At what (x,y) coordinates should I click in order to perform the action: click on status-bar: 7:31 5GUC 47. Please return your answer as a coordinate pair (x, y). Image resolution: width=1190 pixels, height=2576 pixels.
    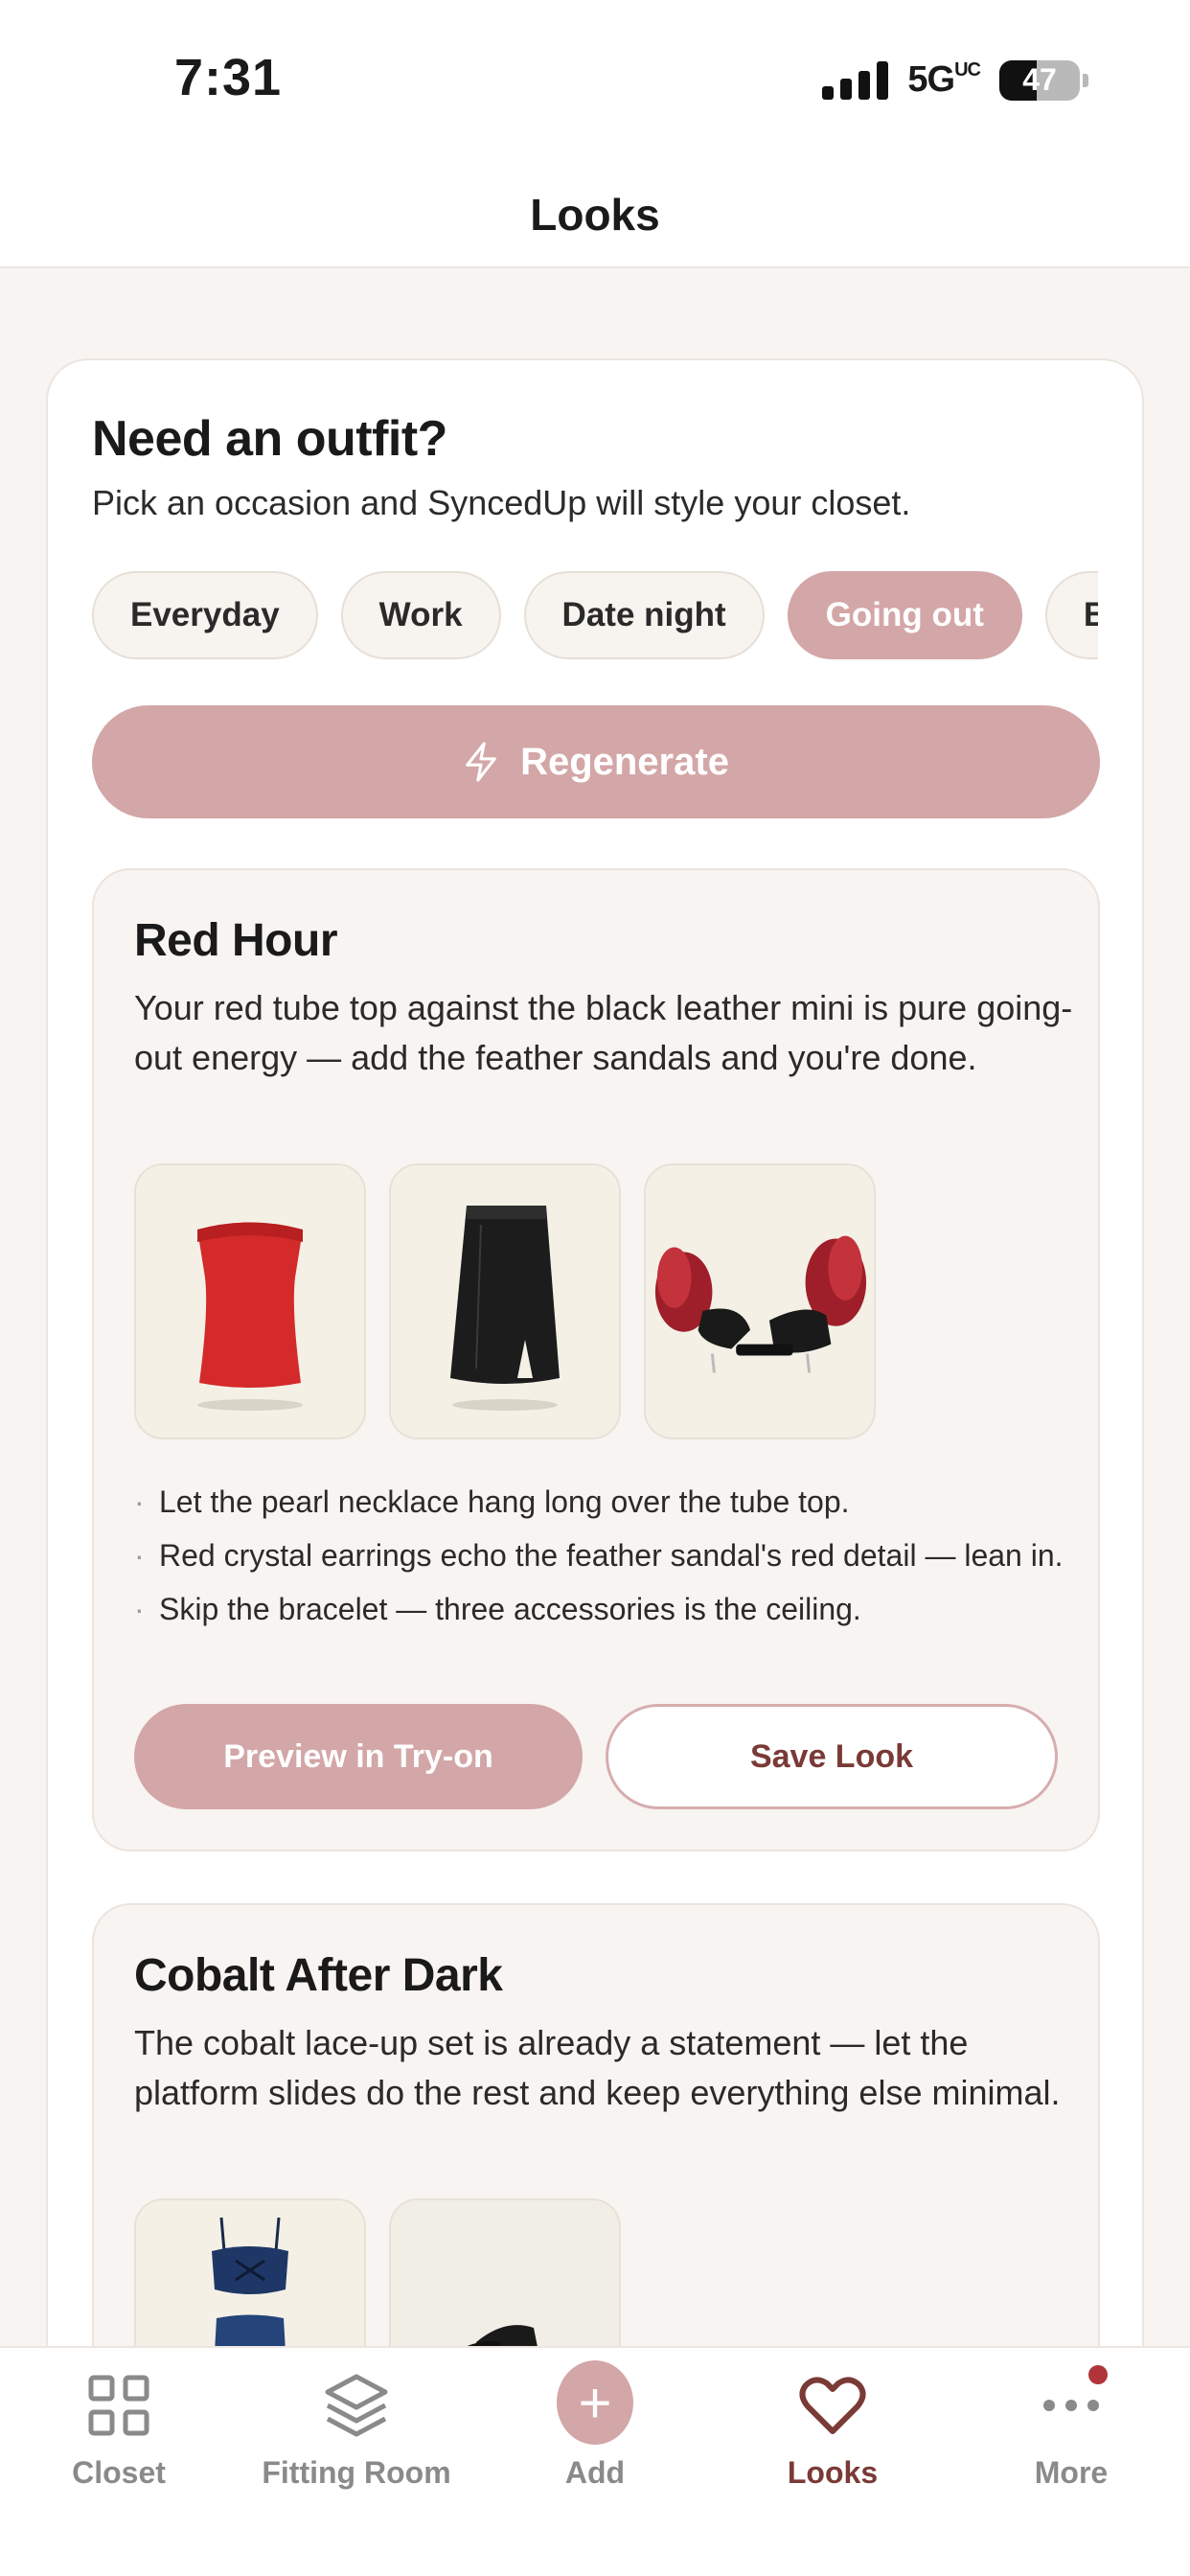
    Looking at the image, I should click on (595, 81).